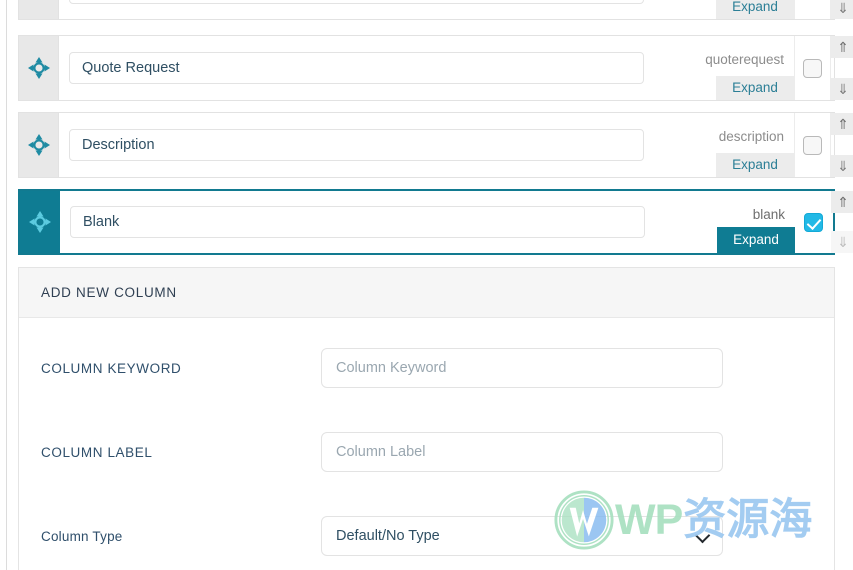  I want to click on row-meta: description Expand, so click(719, 145).